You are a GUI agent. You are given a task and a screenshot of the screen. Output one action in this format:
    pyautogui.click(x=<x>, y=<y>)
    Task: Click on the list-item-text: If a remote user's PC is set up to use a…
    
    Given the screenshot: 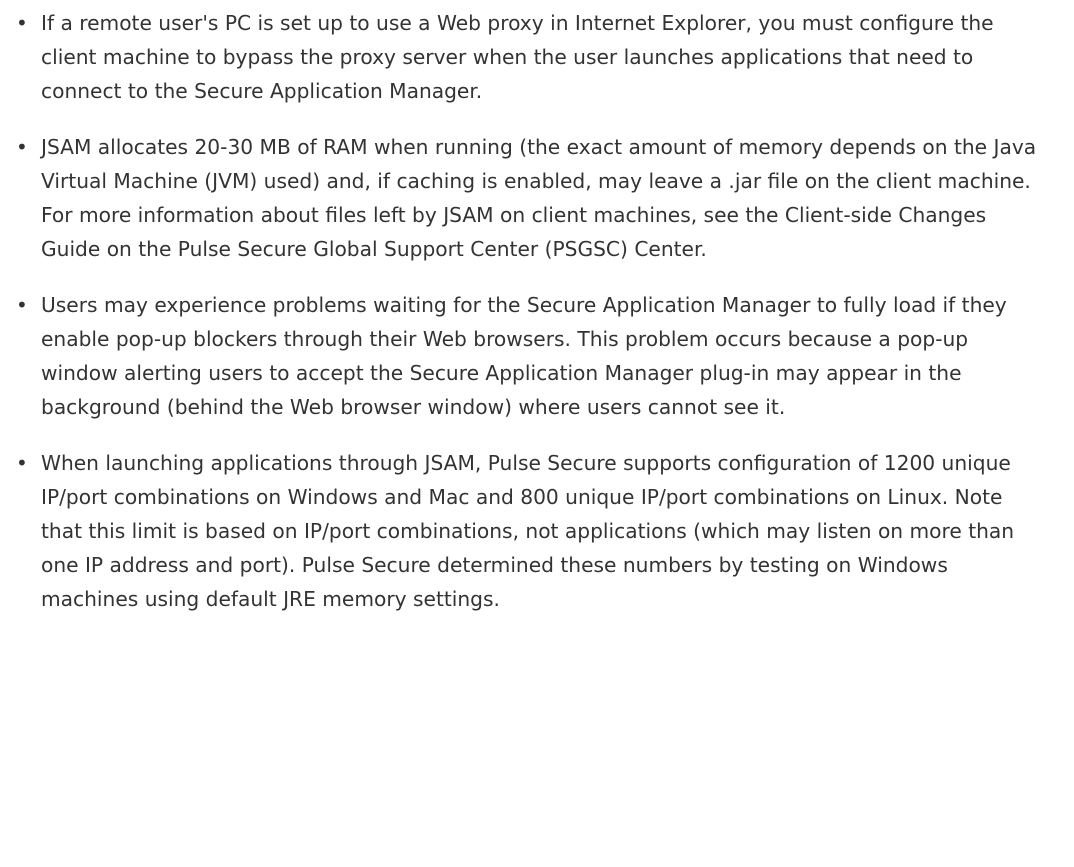 What is the action you would take?
    pyautogui.click(x=517, y=57)
    